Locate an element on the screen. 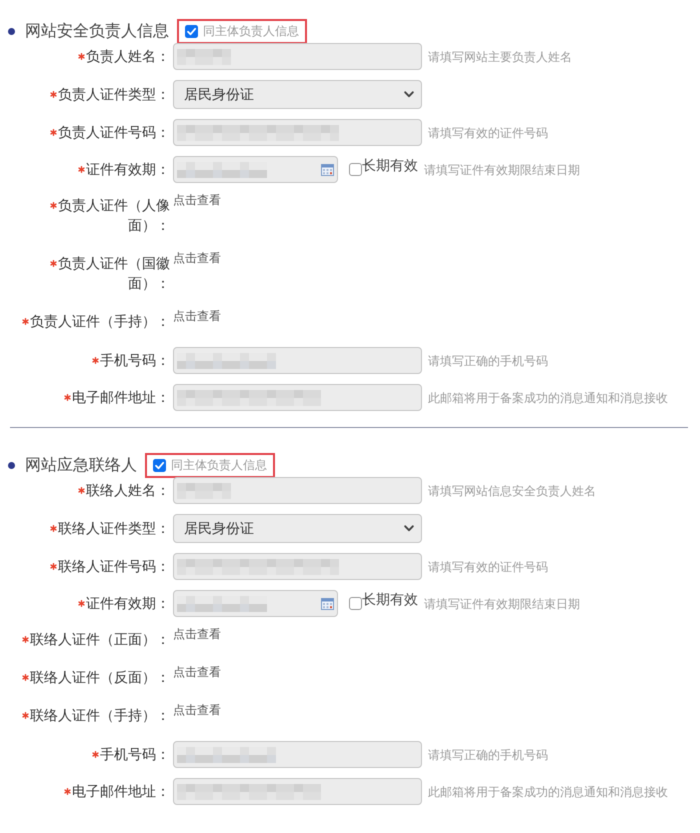 The image size is (700, 833). field-label: 联络人证件号码： is located at coordinates (114, 566).